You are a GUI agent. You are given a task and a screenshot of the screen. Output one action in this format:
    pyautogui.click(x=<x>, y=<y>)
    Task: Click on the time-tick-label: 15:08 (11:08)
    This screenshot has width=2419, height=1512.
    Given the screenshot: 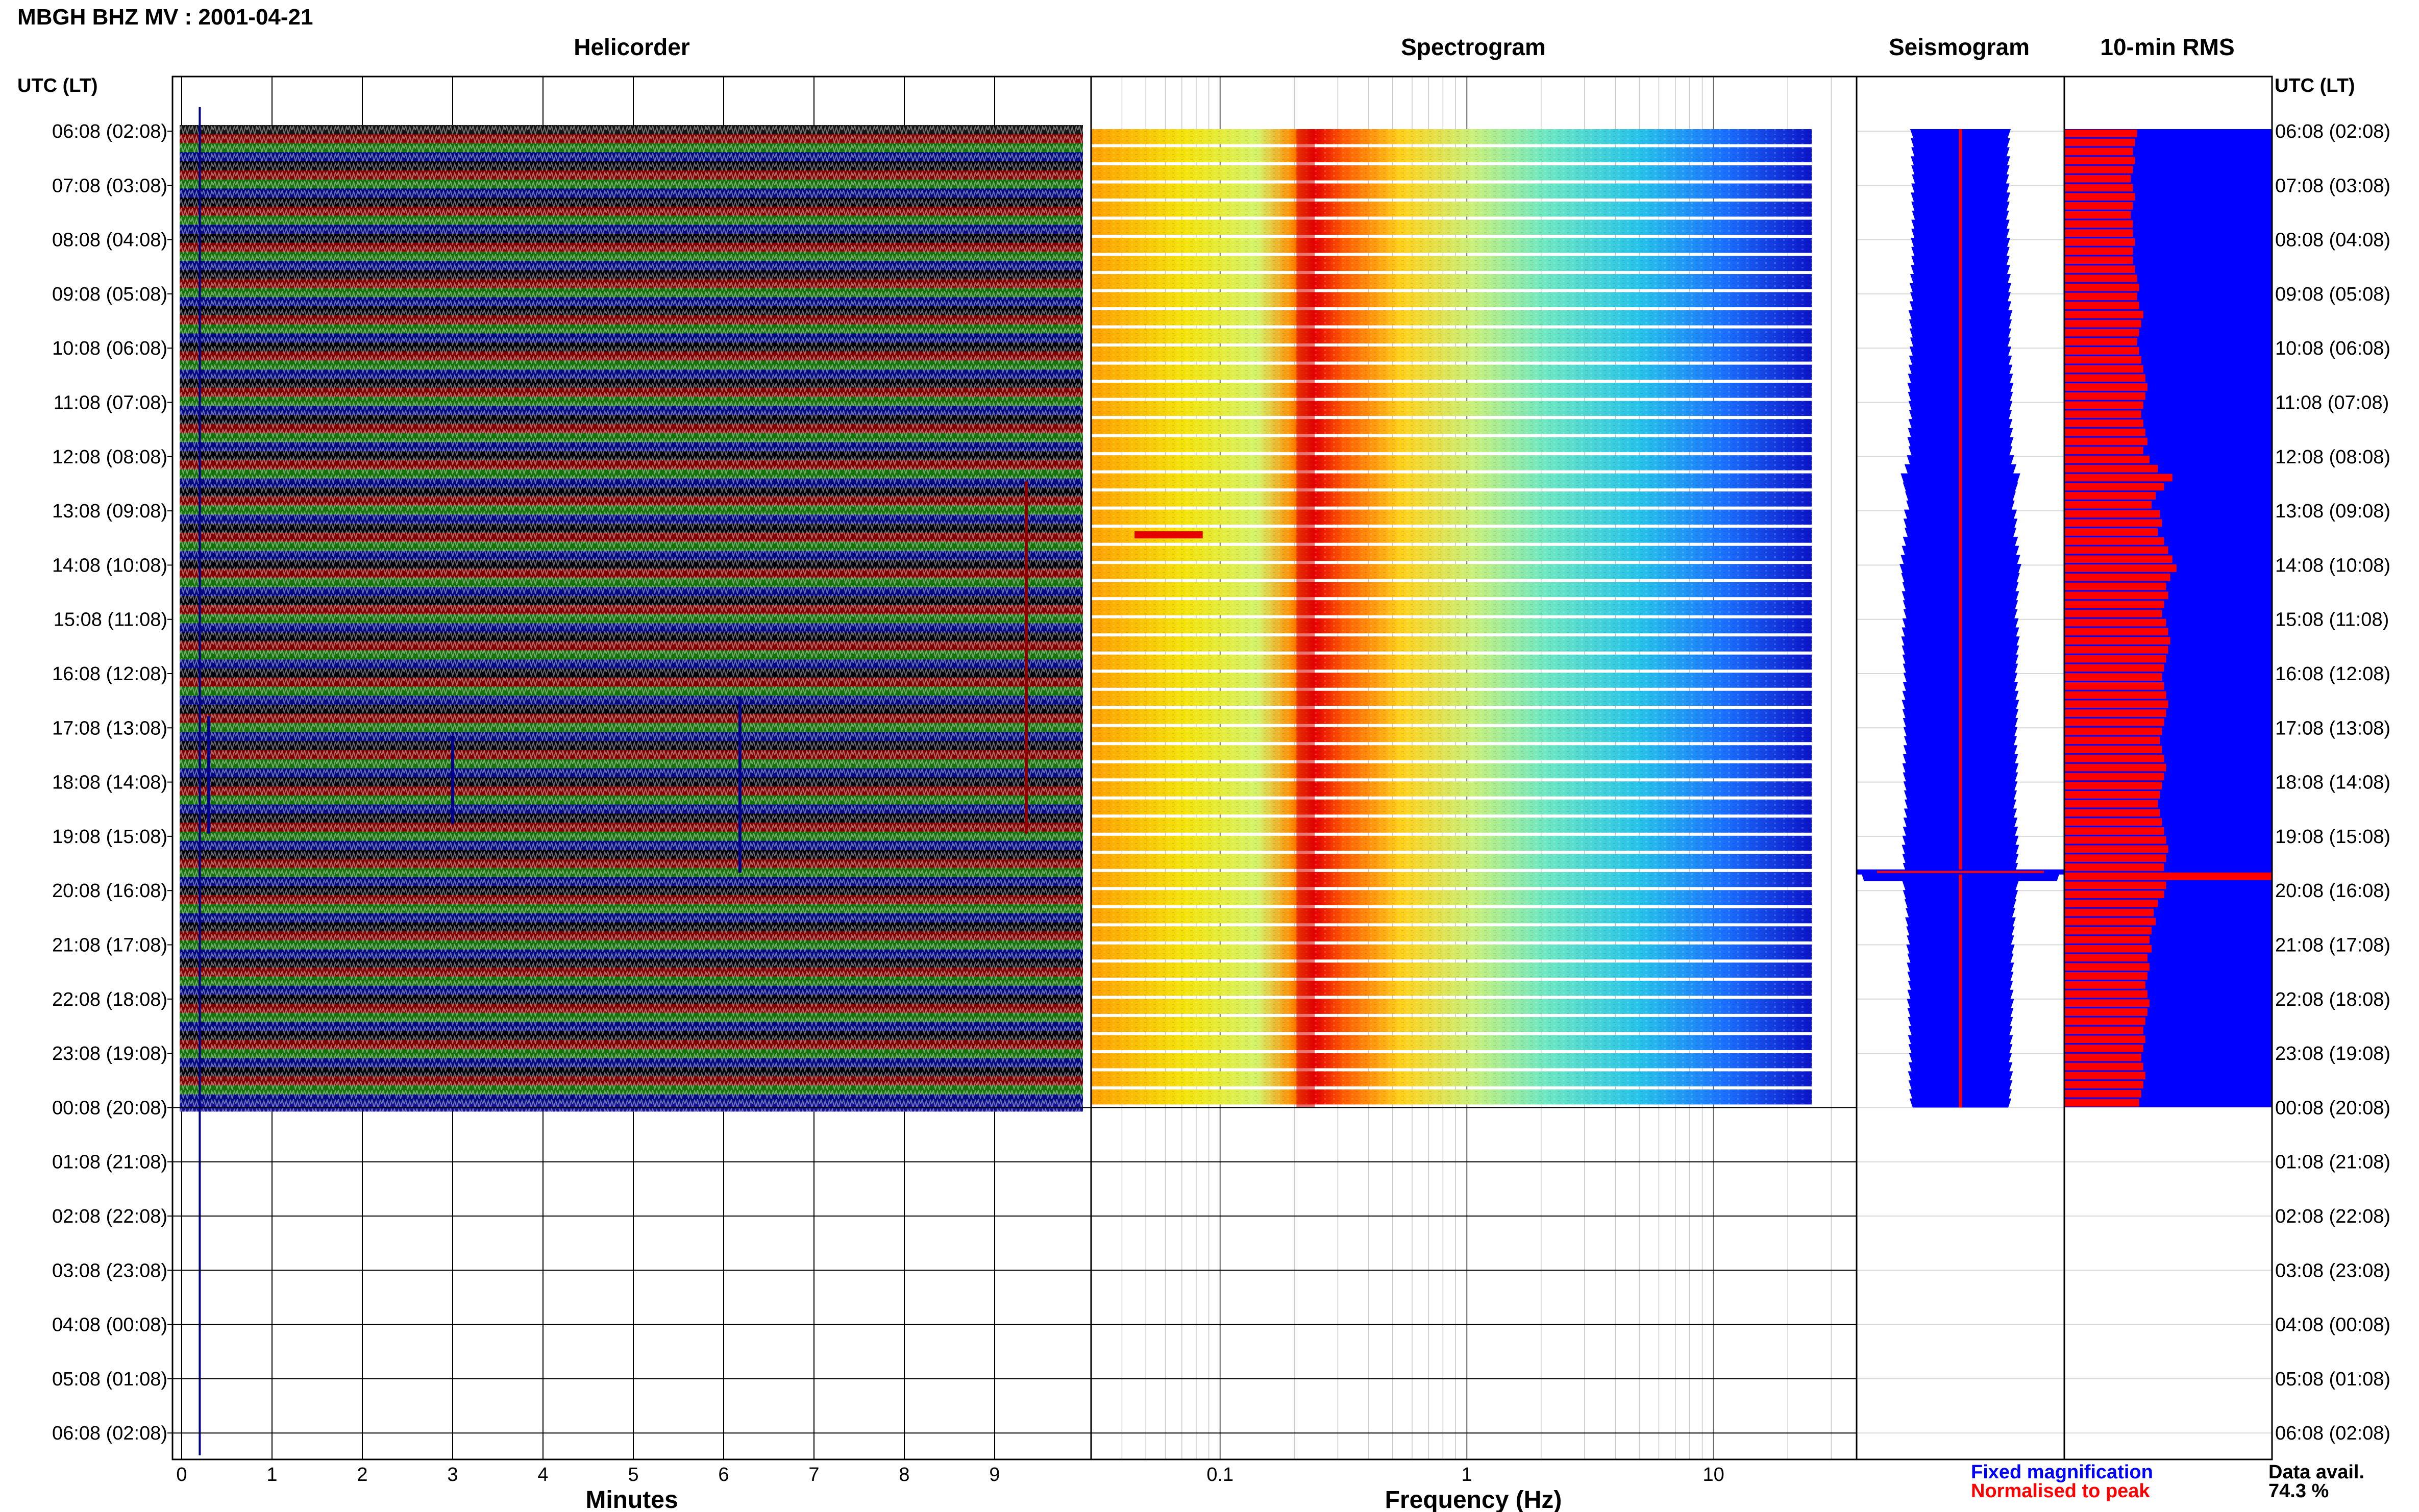 What is the action you would take?
    pyautogui.click(x=2332, y=620)
    